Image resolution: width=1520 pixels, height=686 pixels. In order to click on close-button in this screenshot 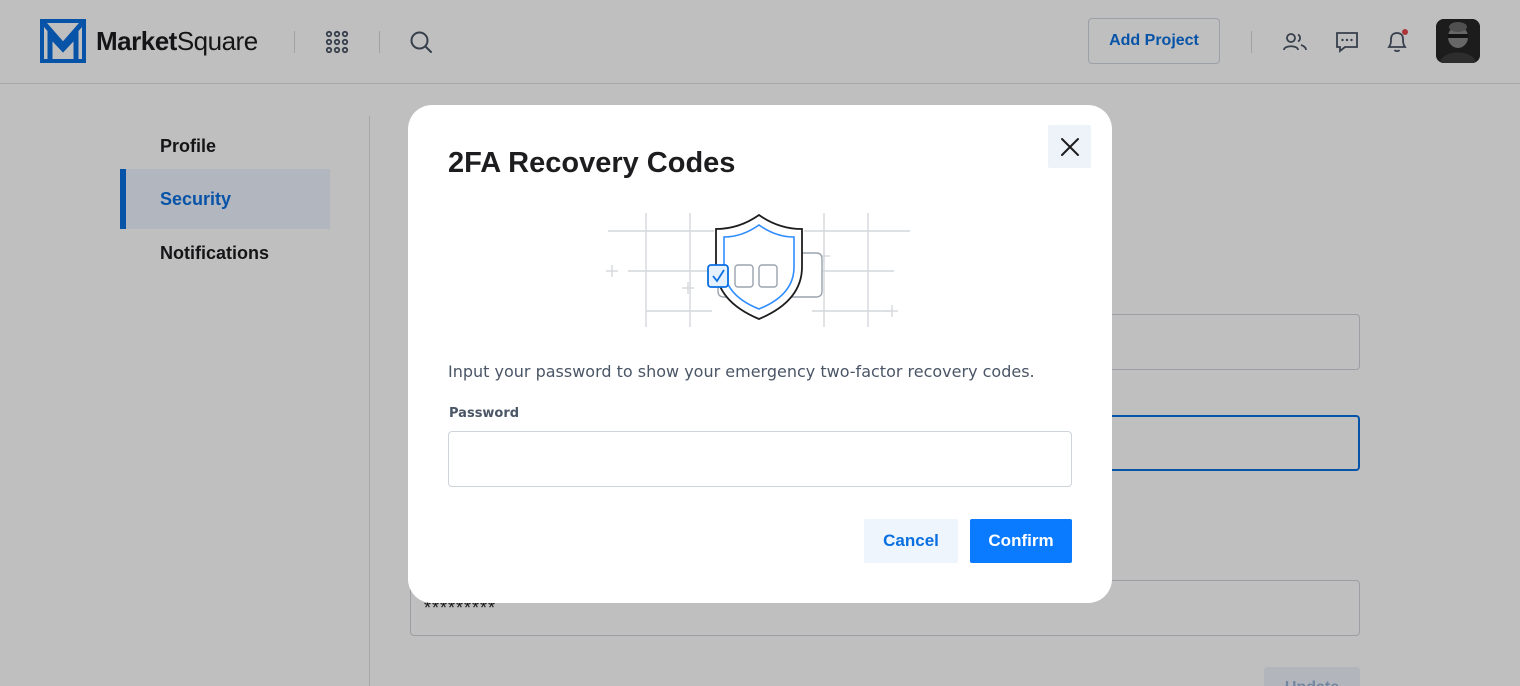, I will do `click(1069, 146)`.